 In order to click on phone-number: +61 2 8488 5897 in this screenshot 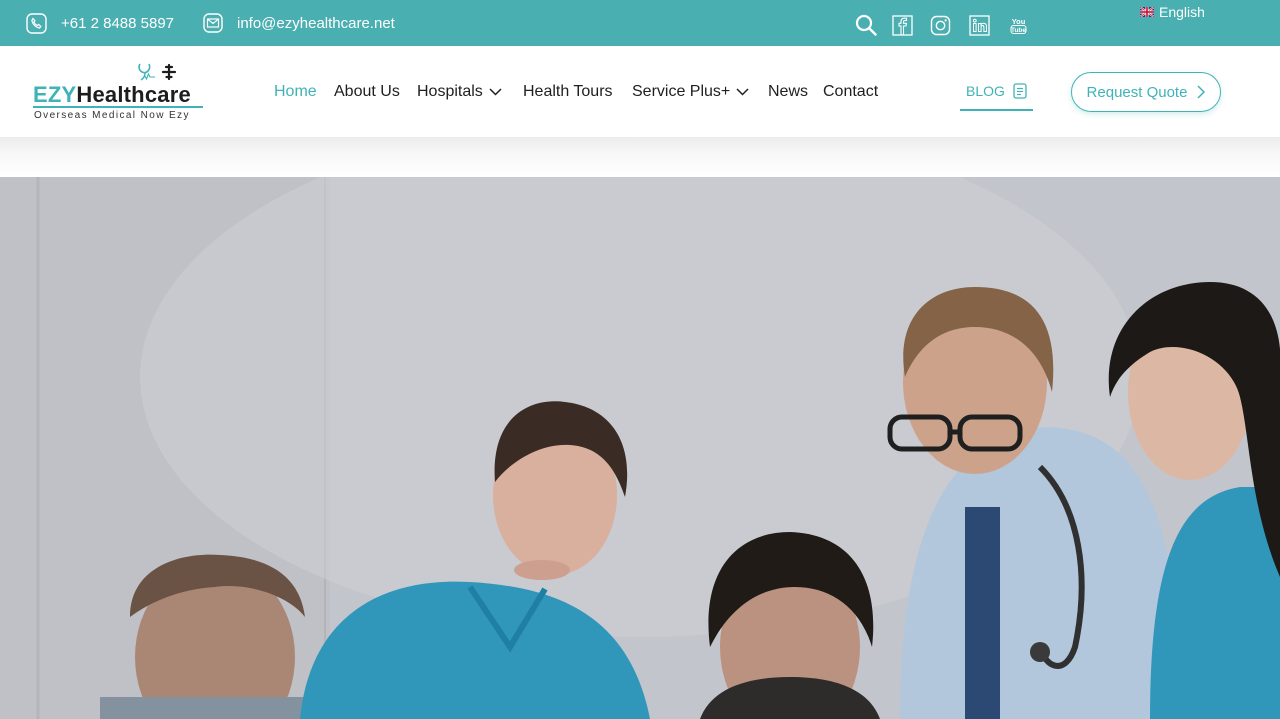, I will do `click(117, 23)`.